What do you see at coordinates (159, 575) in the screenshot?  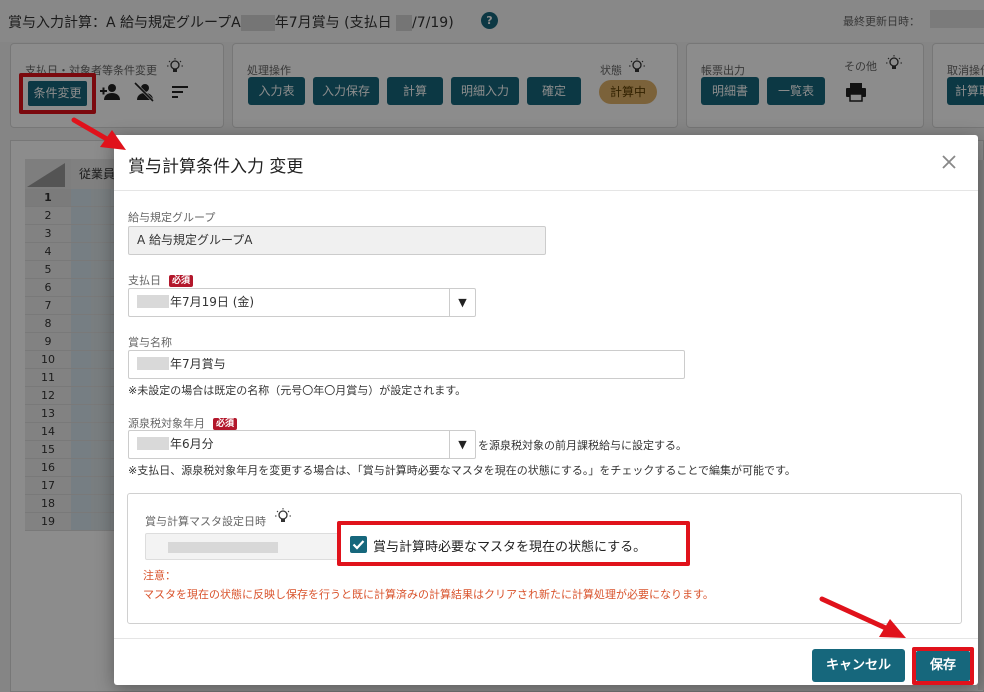 I see `warning-title: 注意：` at bounding box center [159, 575].